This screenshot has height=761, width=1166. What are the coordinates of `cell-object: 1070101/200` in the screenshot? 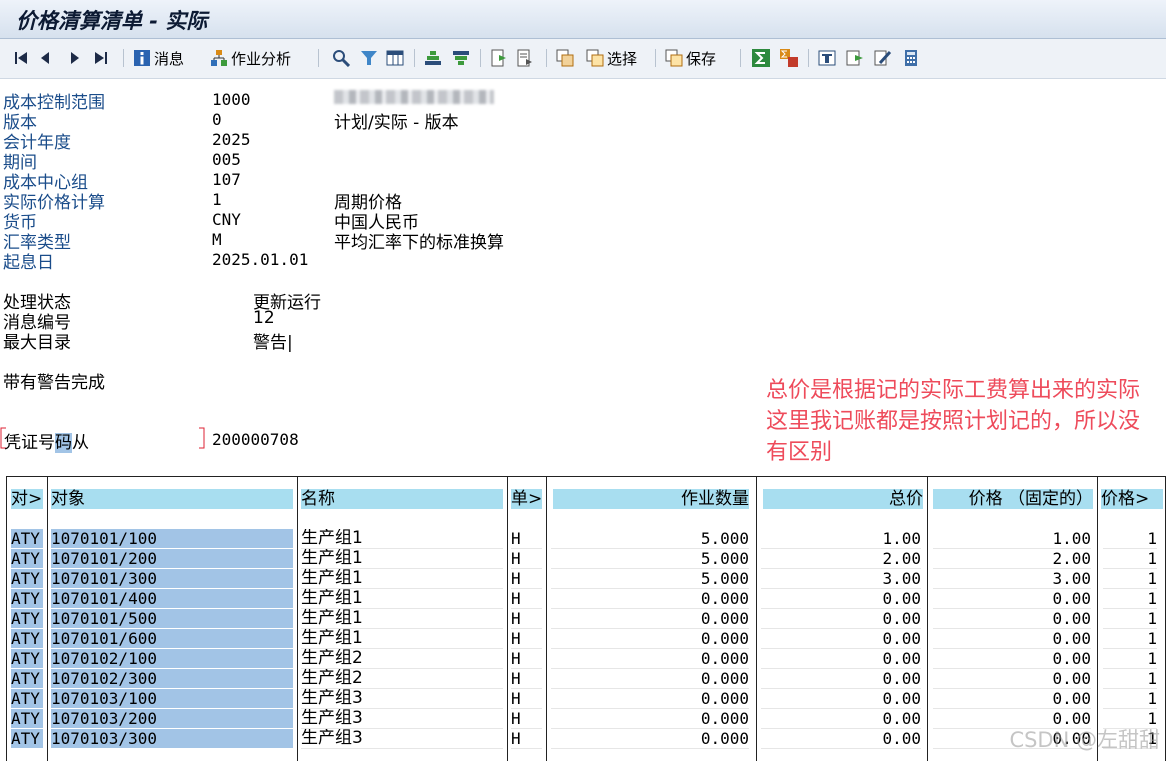 It's located at (172, 558).